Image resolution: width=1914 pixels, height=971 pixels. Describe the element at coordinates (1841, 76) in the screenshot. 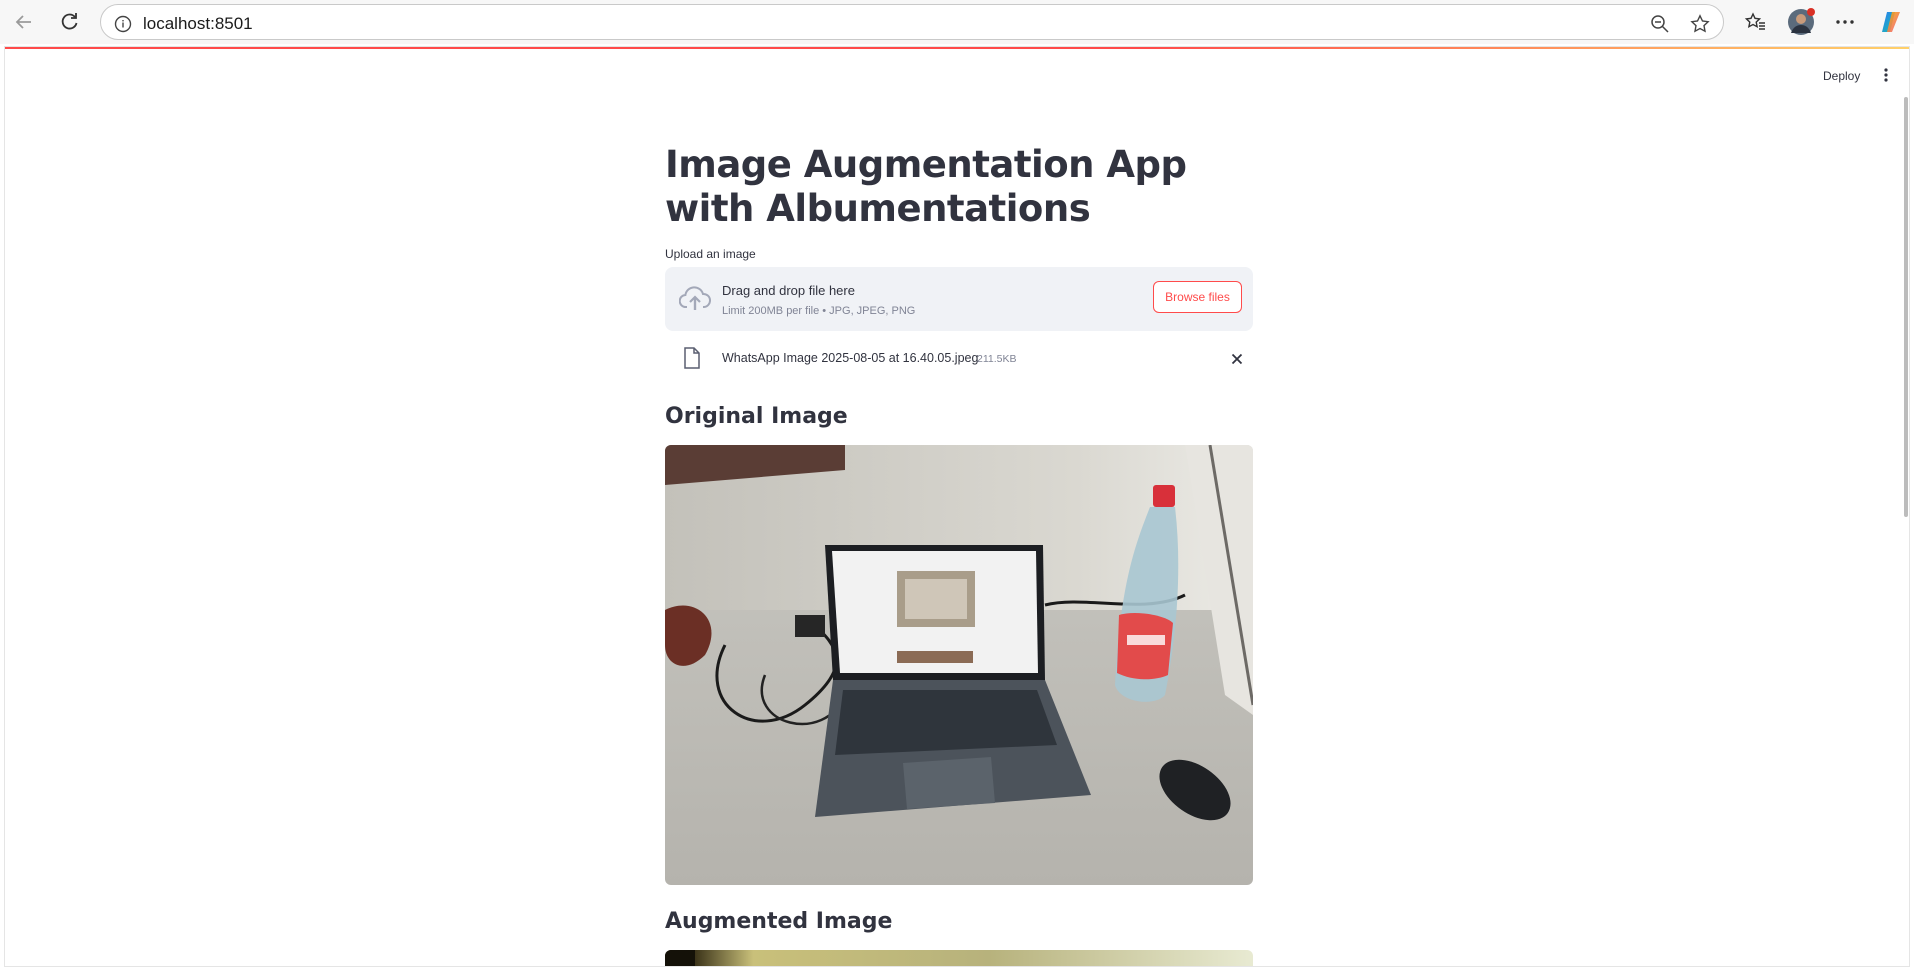

I see `deploy-button: Deploy` at that location.